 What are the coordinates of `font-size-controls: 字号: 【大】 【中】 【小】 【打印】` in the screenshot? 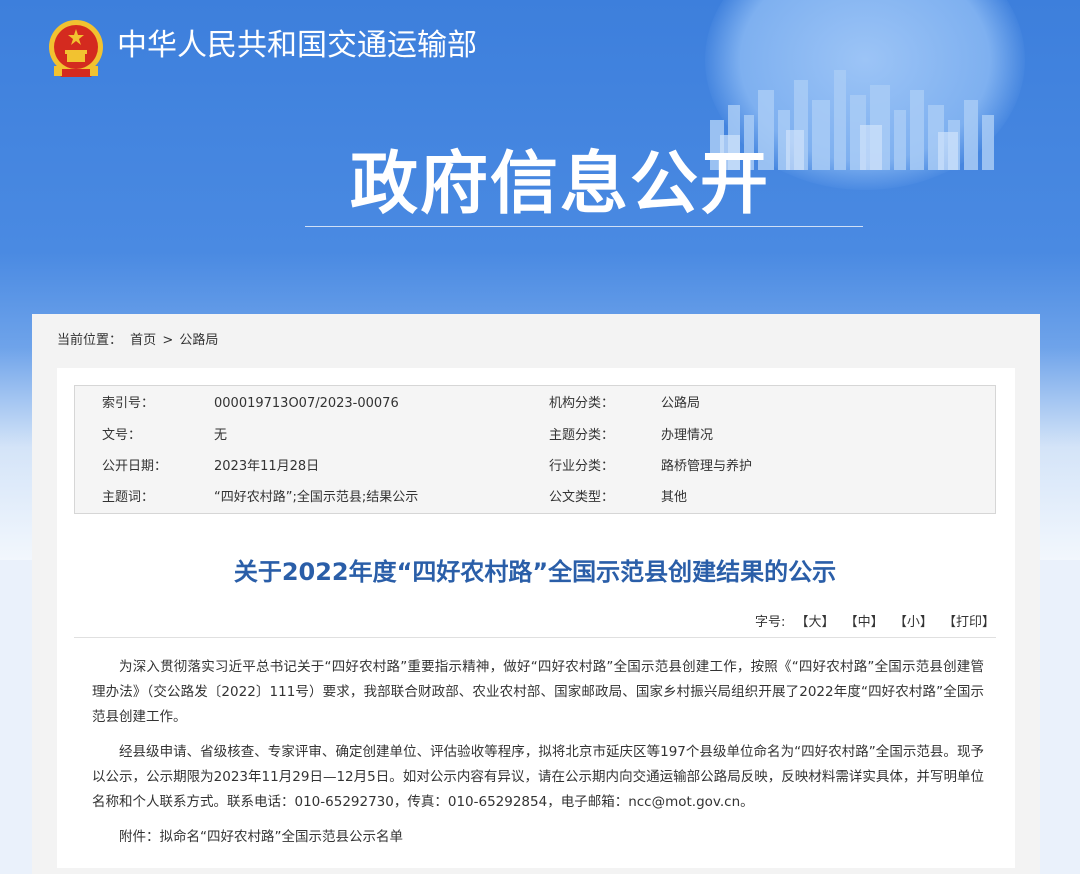 It's located at (847, 623).